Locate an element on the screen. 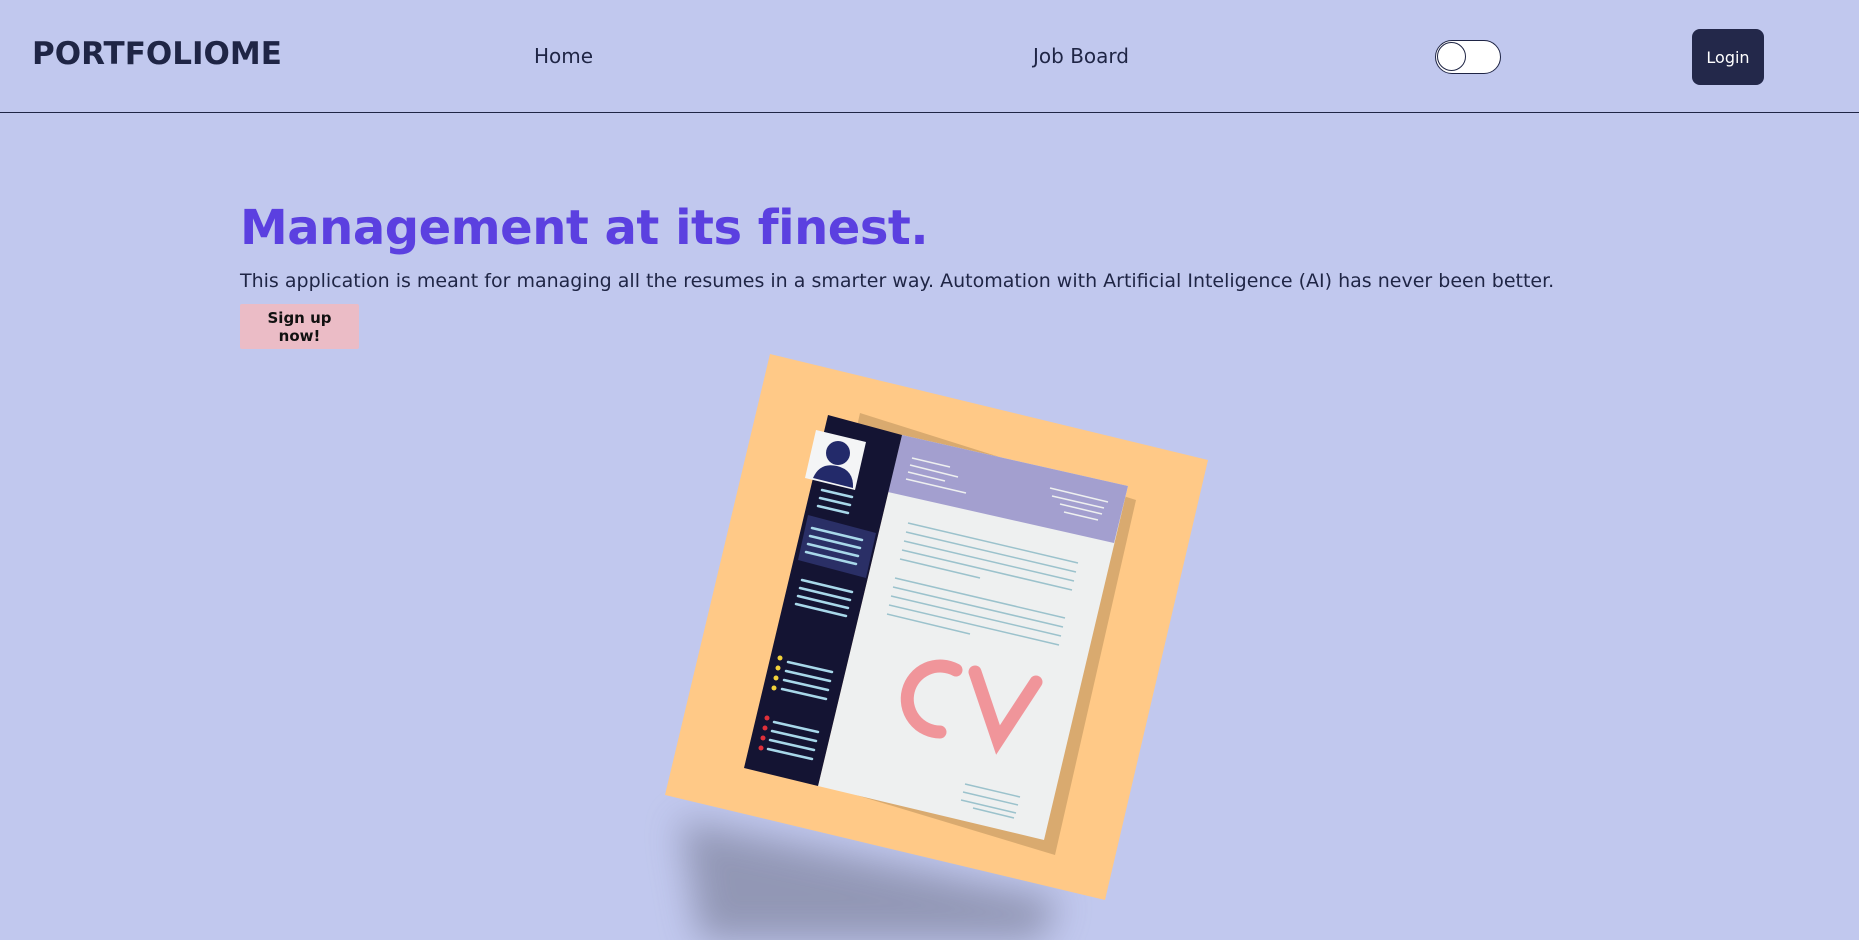 The image size is (1859, 940). toggle-knob is located at coordinates (1451, 56).